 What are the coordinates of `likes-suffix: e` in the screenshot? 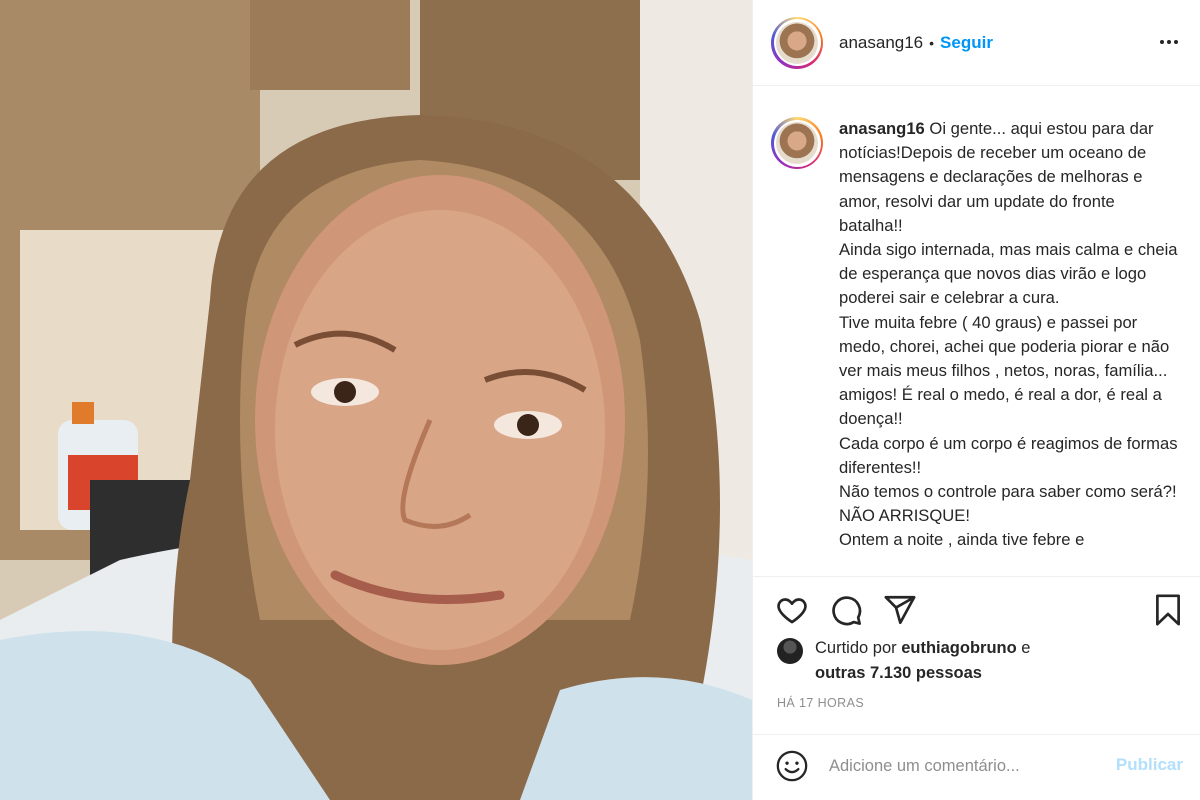 It's located at (1023, 648).